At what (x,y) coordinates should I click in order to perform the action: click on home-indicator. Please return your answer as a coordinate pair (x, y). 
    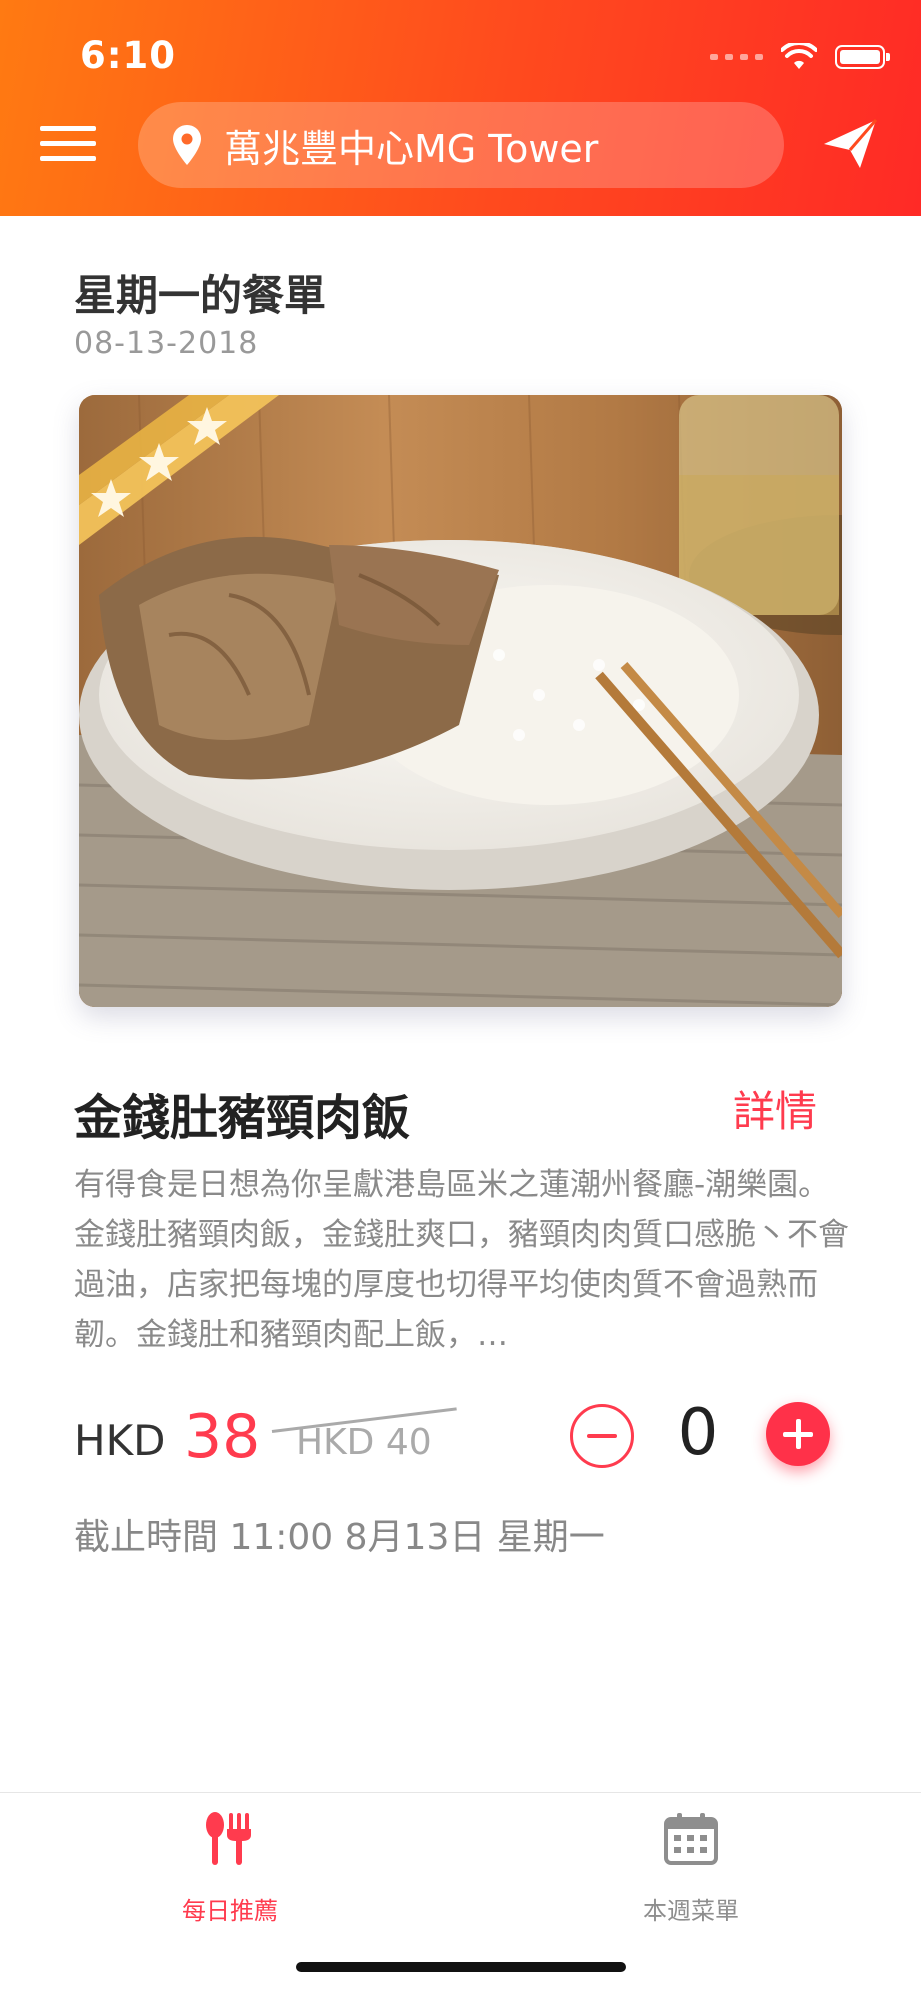
    Looking at the image, I should click on (461, 1967).